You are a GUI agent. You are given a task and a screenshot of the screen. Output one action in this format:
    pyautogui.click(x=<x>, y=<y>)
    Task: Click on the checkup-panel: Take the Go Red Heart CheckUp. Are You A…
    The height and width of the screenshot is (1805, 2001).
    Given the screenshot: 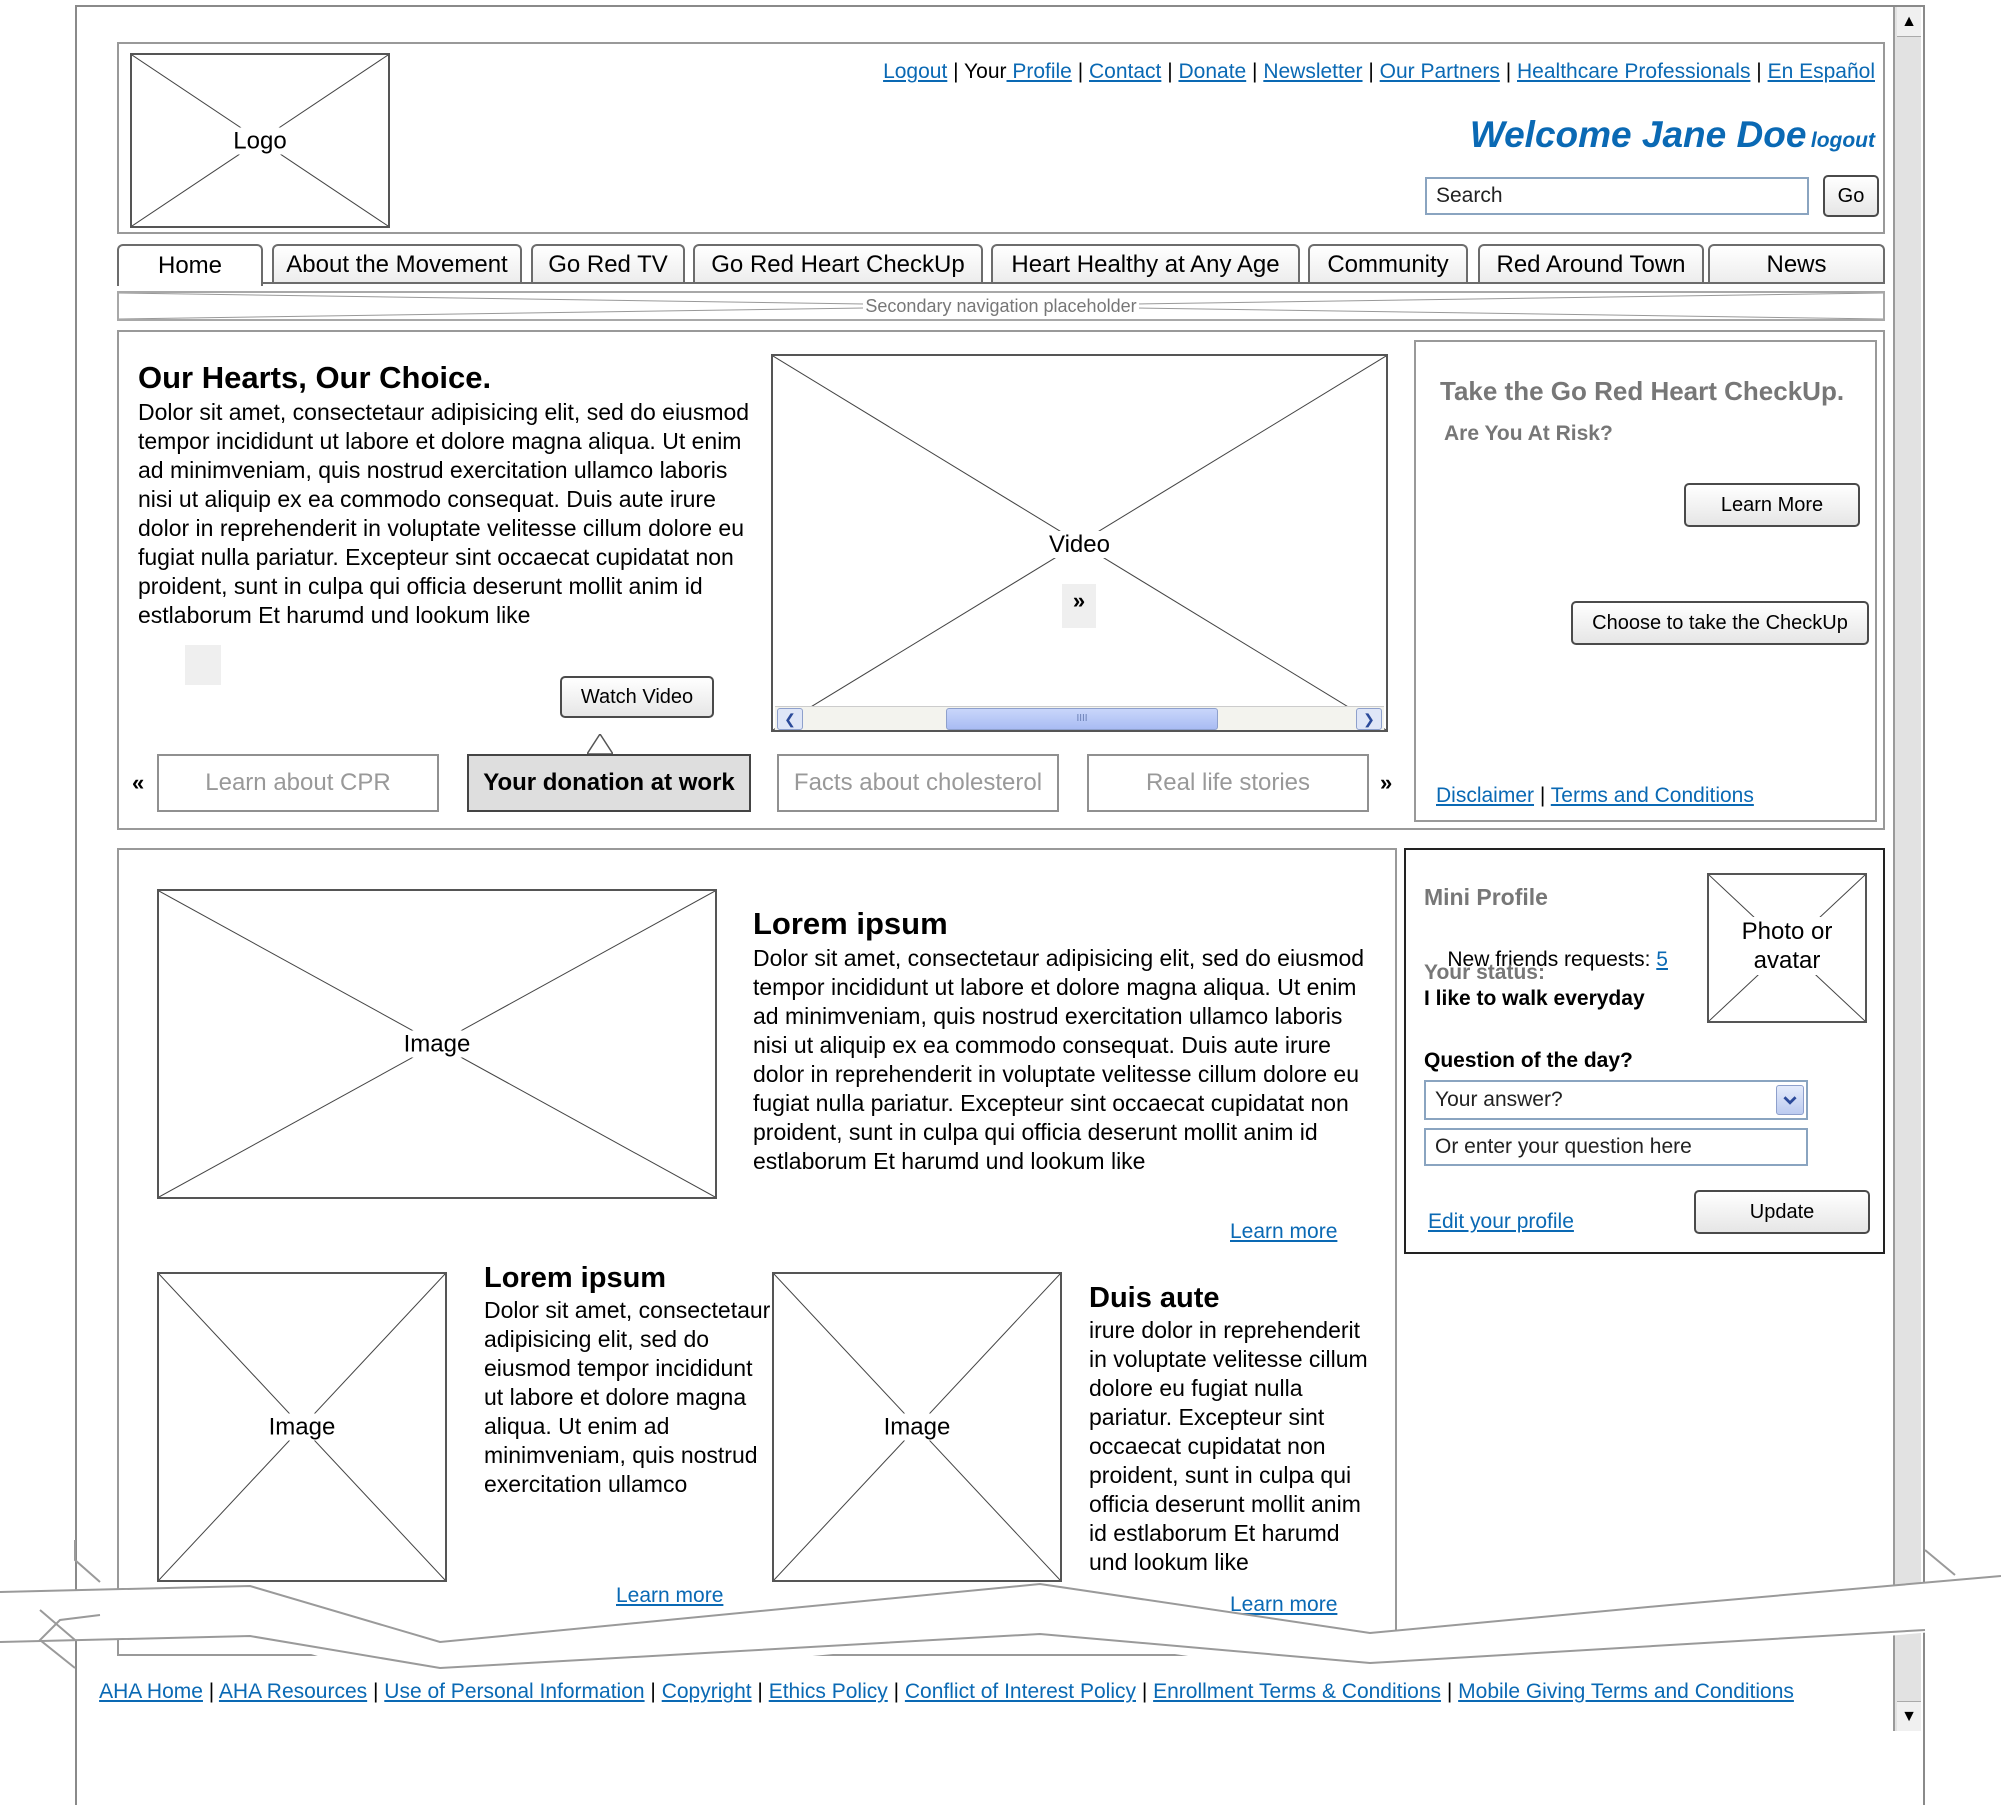 What is the action you would take?
    pyautogui.click(x=1645, y=581)
    